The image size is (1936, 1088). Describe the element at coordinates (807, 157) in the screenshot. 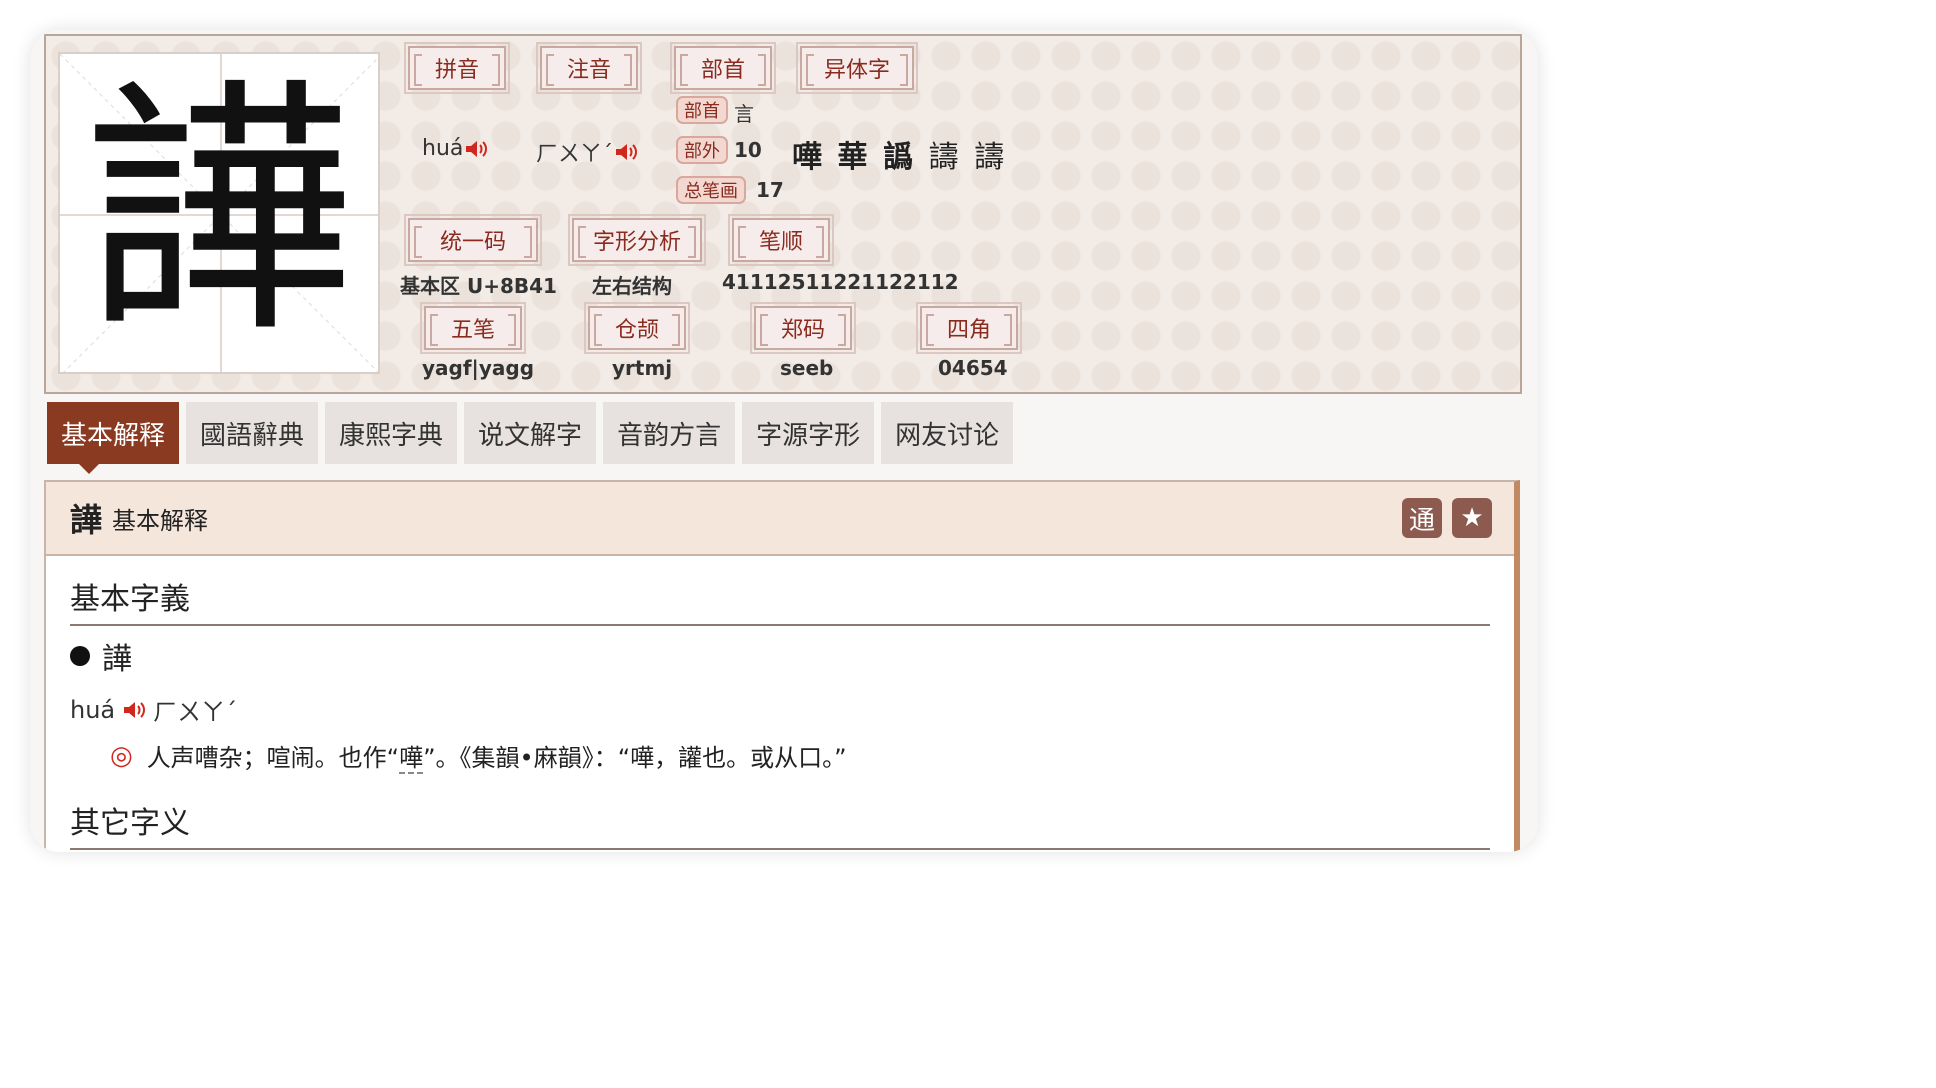

I see `variant-char: 嘩` at that location.